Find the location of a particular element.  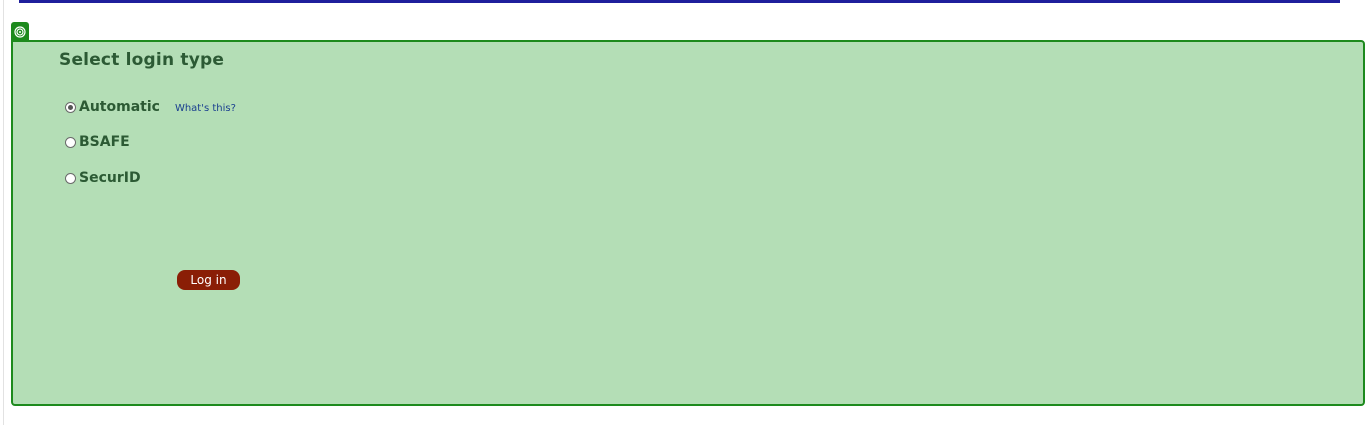

option-securid-label: SecurID is located at coordinates (110, 178).